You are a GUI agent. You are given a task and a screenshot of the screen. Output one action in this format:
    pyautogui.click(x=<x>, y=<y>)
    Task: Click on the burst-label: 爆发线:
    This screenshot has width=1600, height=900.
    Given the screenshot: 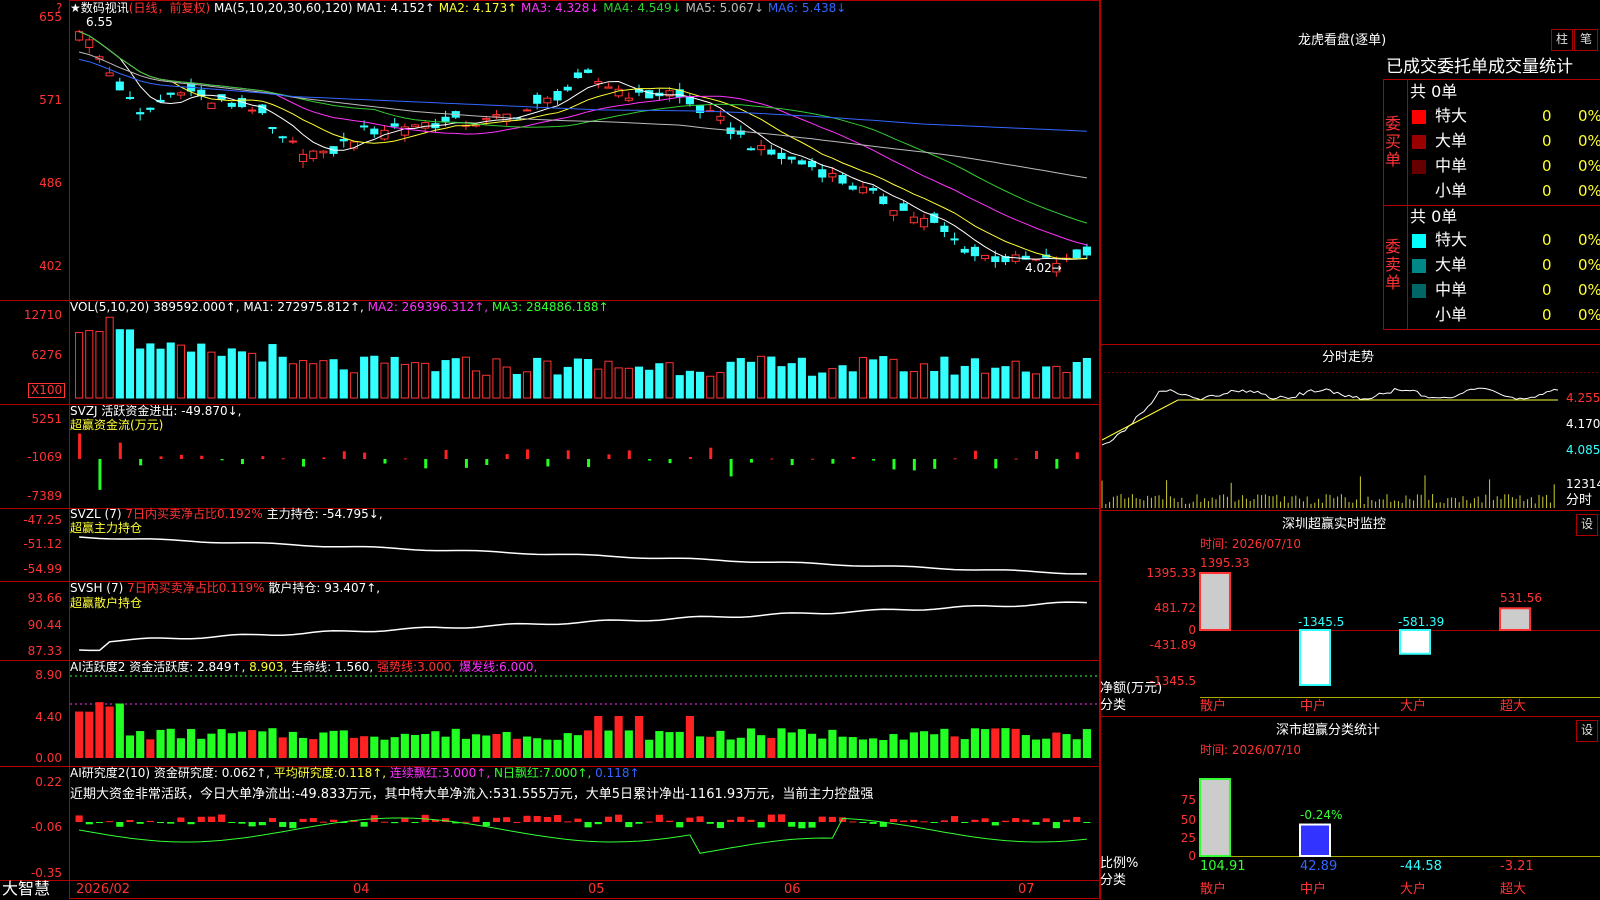 What is the action you would take?
    pyautogui.click(x=479, y=667)
    